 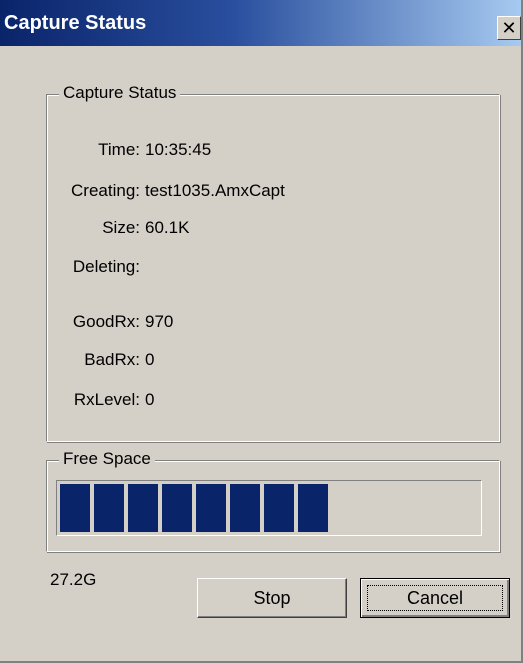 I want to click on title-bar: Capture Status ✕, so click(x=260, y=23).